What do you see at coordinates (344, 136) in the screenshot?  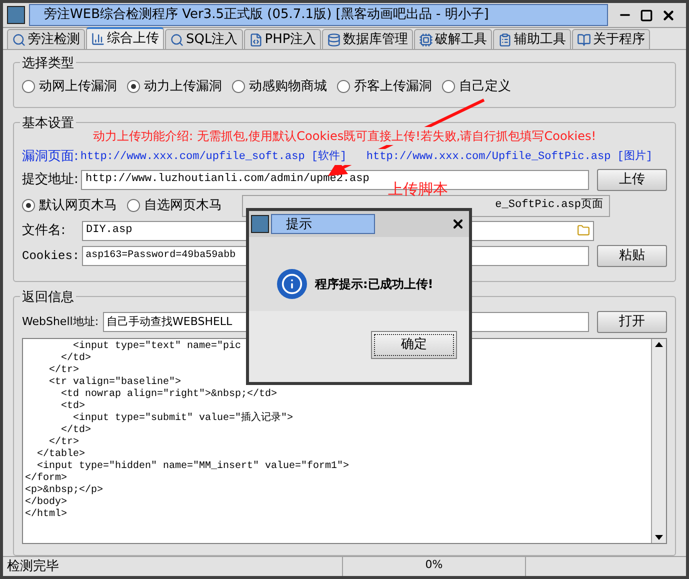 I see `notice-text: 动力上传功能介绍: 无需抓包,使用默认Cookies既可直接上传!若失败,请自行抓包填写Cookies!` at bounding box center [344, 136].